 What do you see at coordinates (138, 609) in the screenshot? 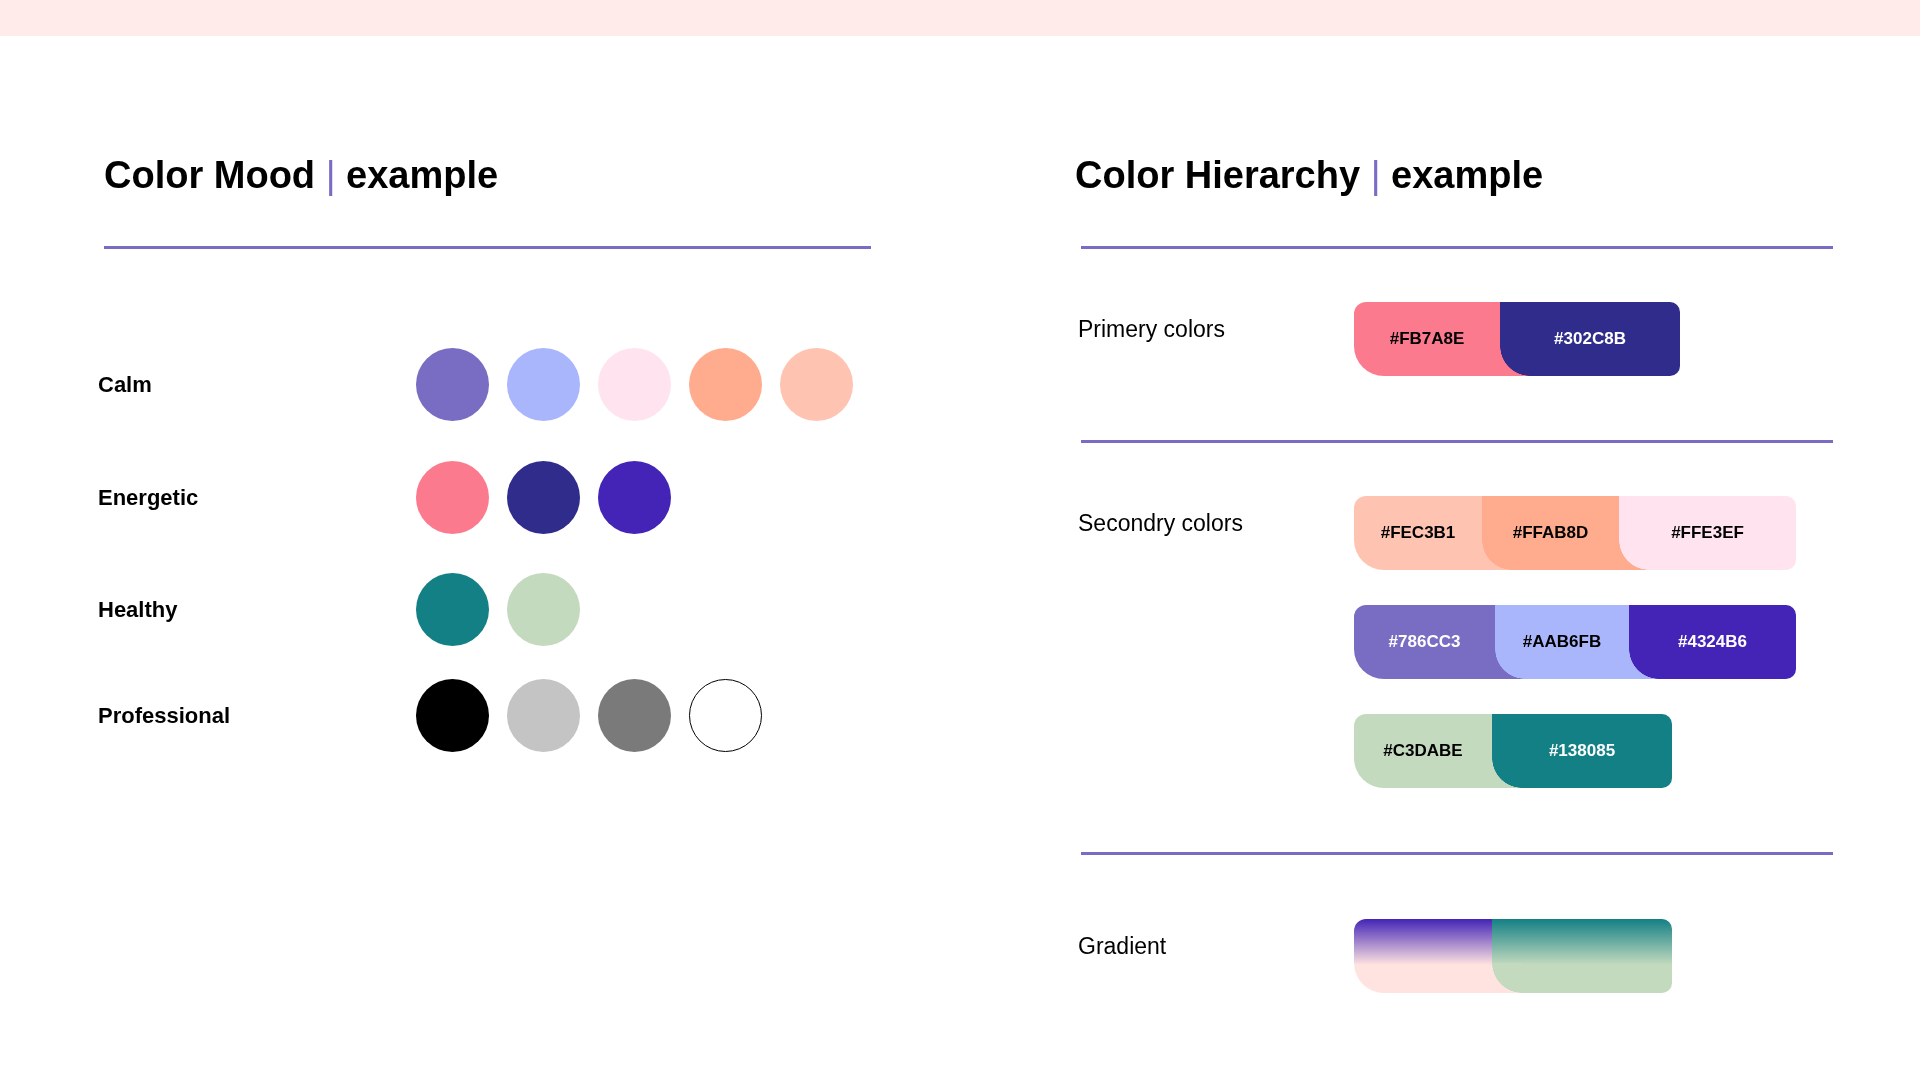
I see `mood-label: Healthy` at bounding box center [138, 609].